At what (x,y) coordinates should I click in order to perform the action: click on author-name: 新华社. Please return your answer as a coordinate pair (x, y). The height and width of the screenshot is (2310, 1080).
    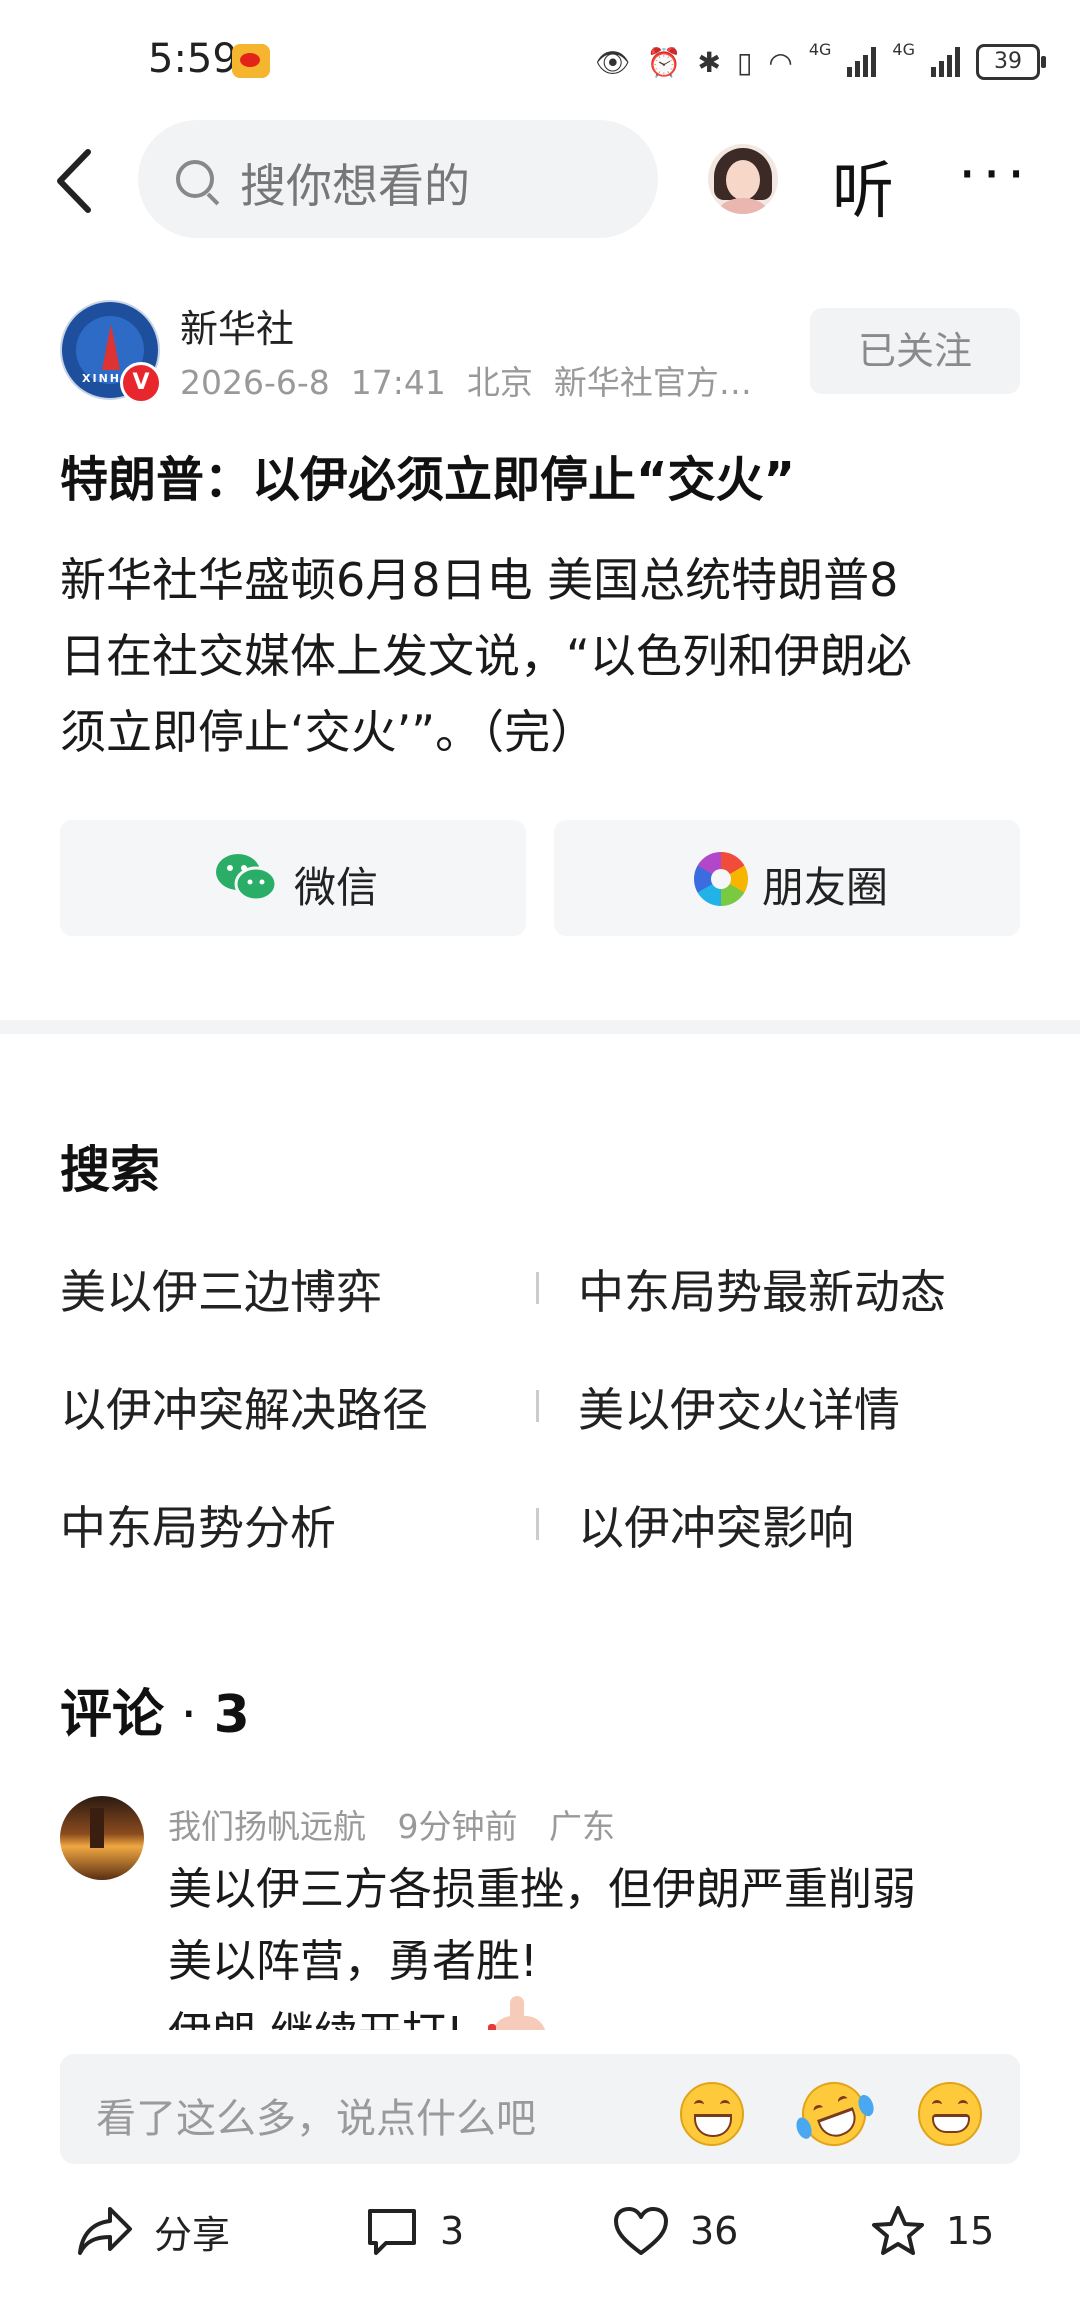
    Looking at the image, I should click on (237, 325).